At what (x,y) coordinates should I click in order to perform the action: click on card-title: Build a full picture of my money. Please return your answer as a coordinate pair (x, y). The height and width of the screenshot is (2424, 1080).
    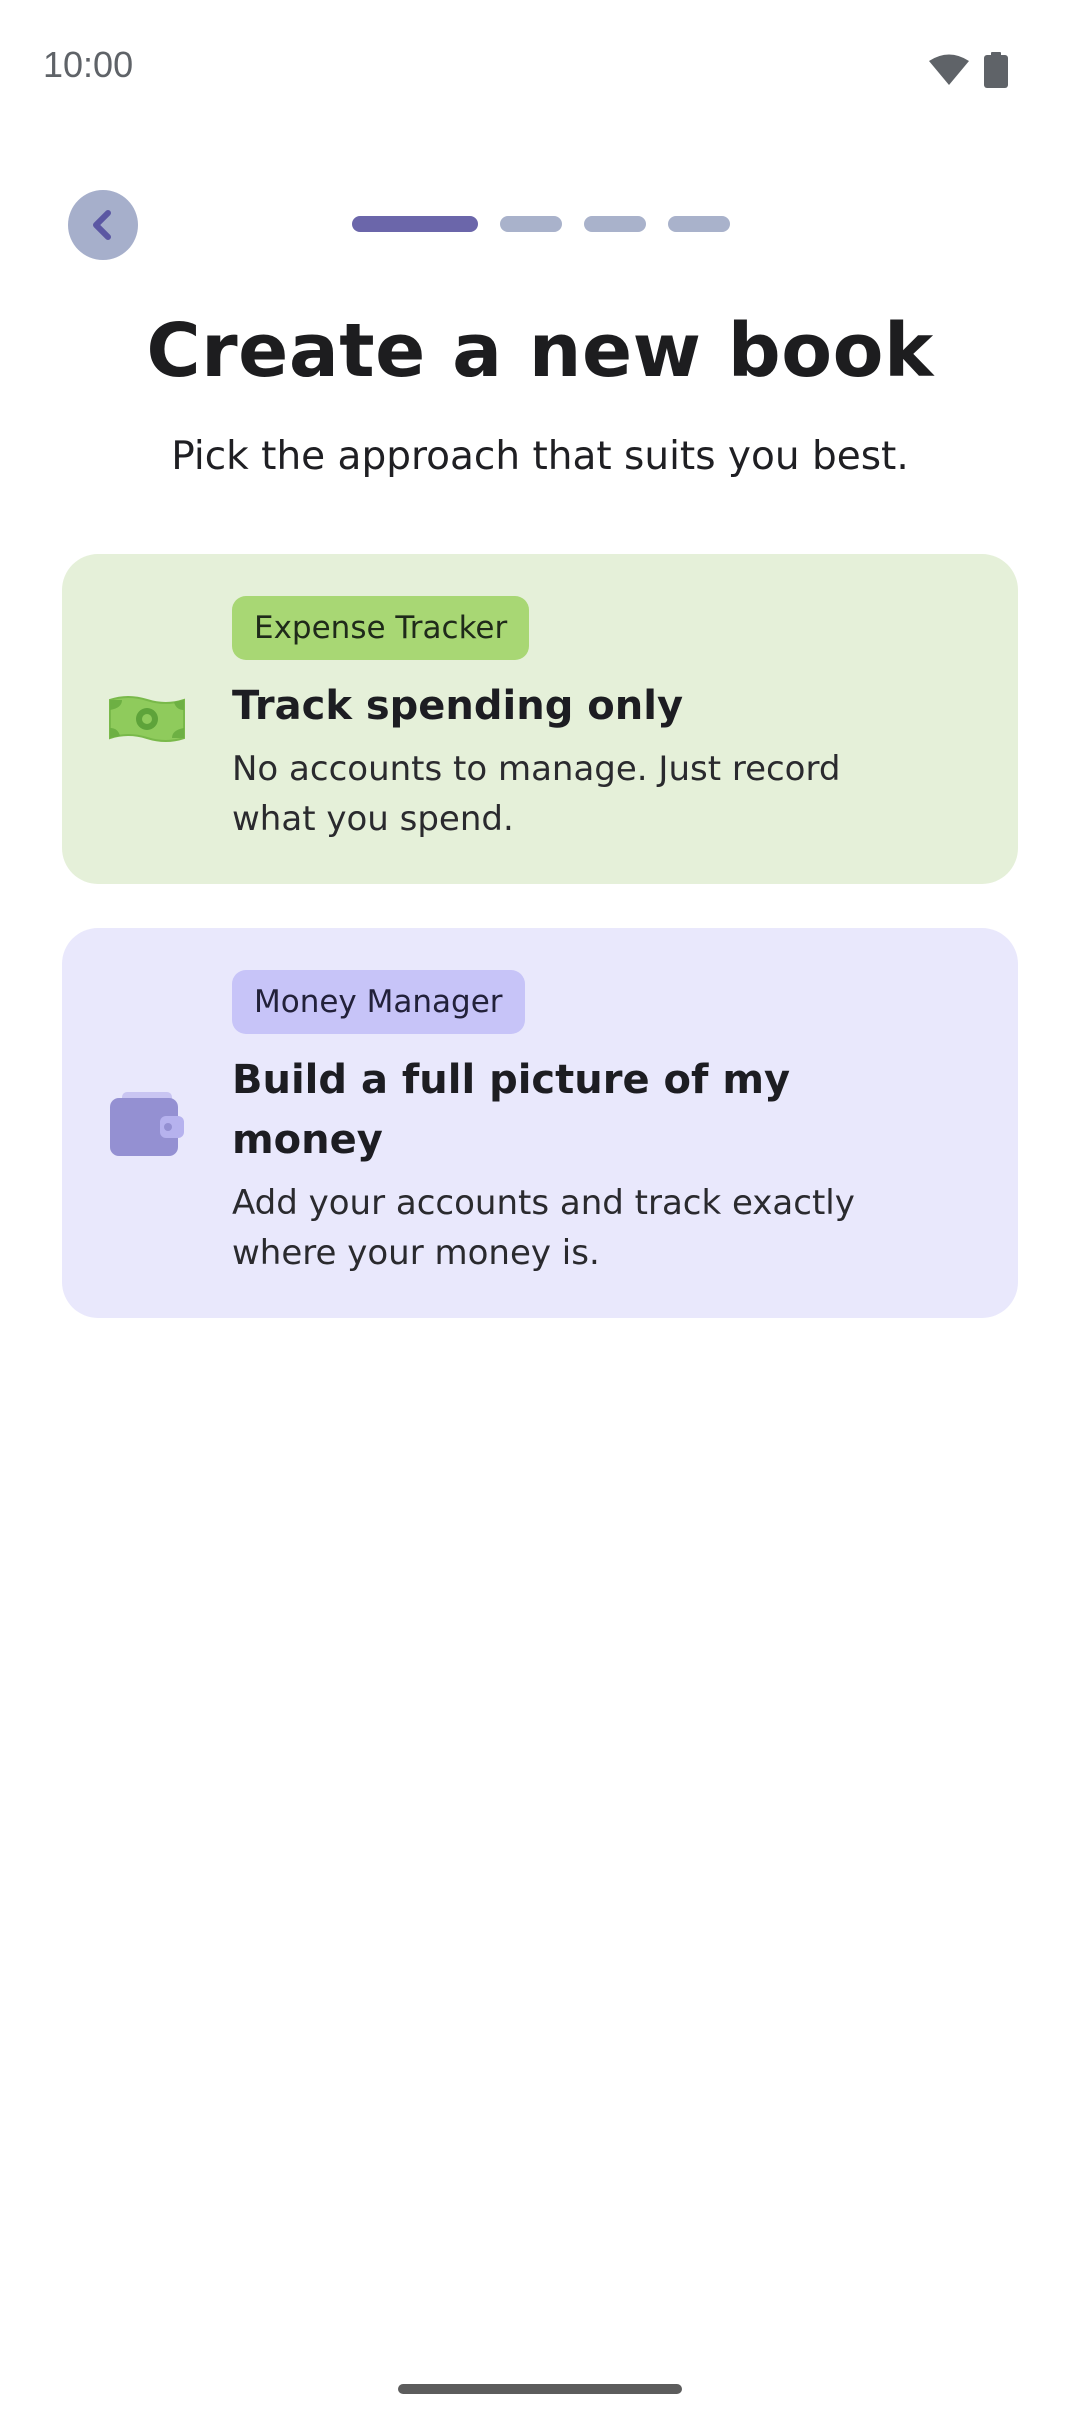
    Looking at the image, I should click on (511, 1110).